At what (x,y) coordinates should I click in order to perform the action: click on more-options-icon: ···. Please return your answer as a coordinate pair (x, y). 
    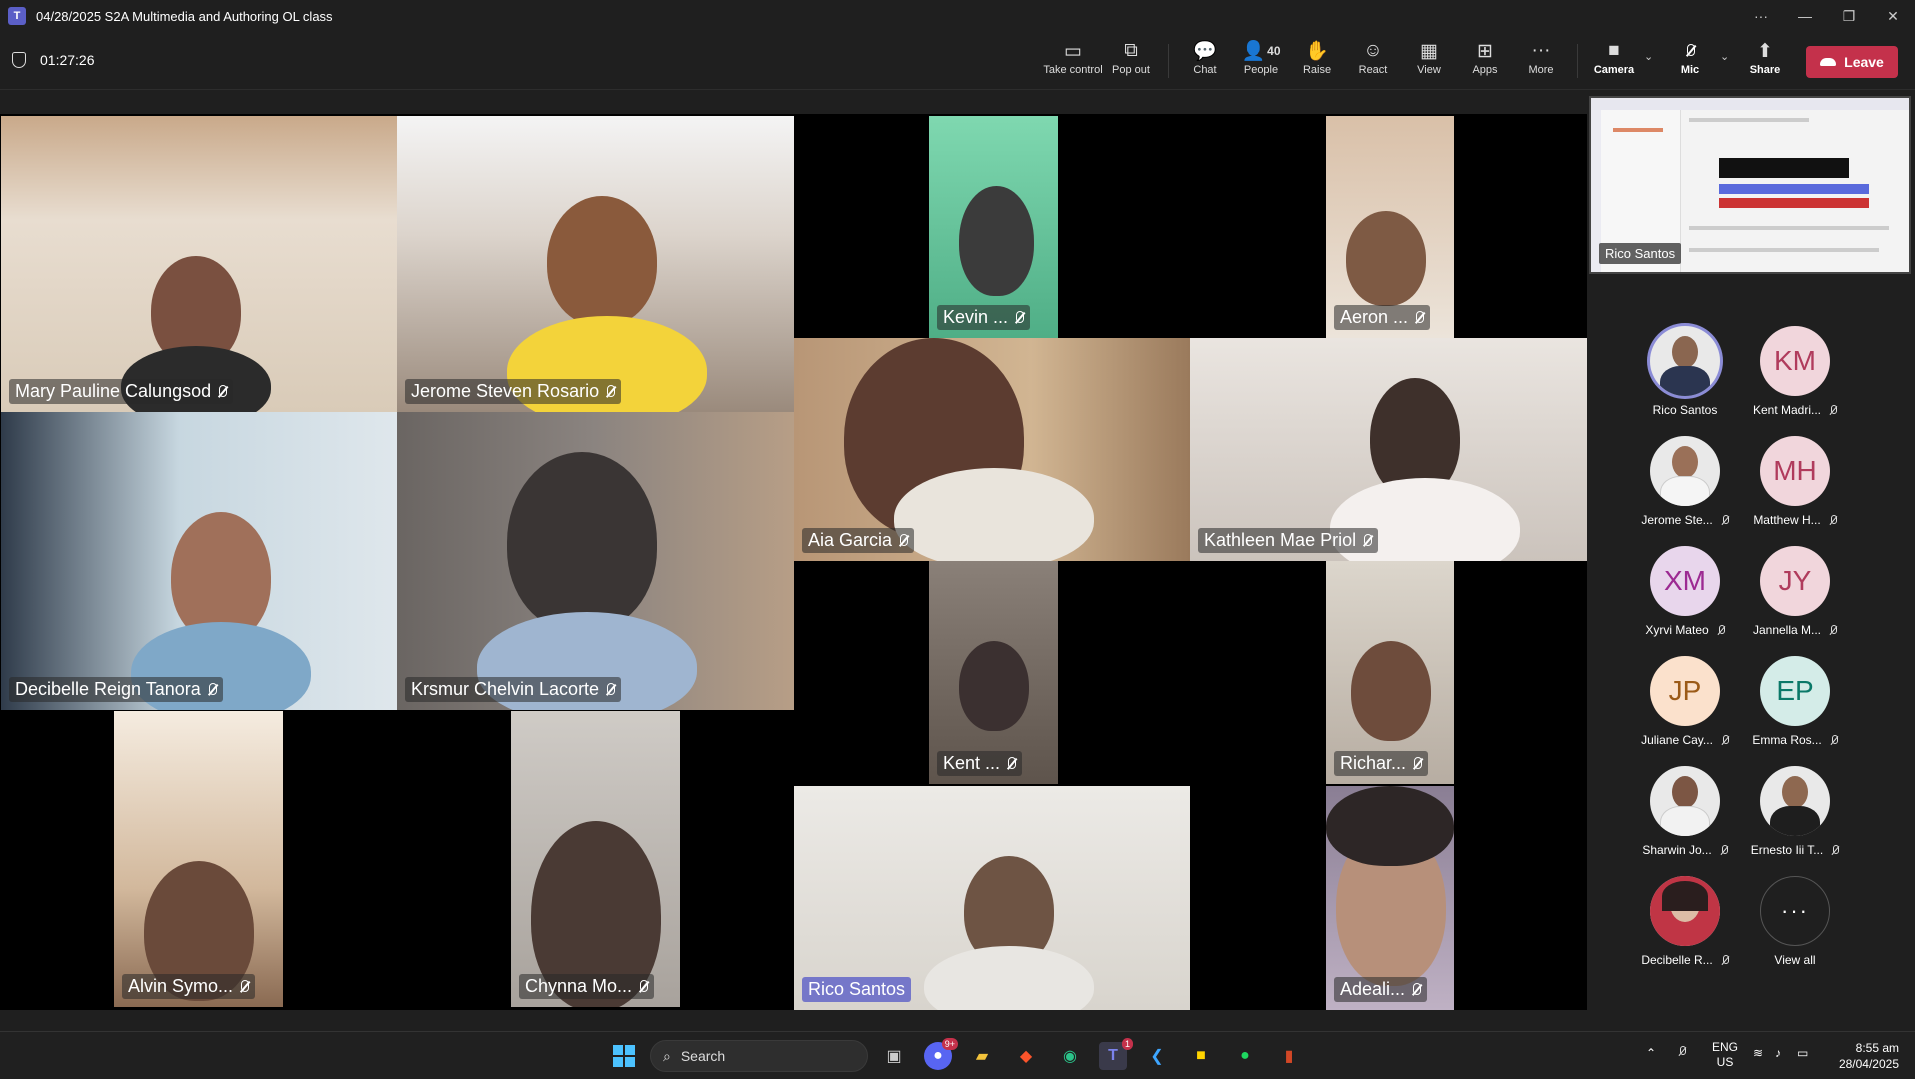
    Looking at the image, I should click on (1761, 16).